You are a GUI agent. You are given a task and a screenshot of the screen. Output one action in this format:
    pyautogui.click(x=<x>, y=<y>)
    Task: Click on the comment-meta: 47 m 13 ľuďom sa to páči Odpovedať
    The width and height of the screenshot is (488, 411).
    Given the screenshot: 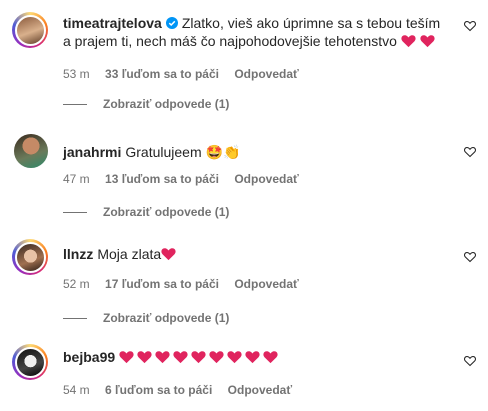 What is the action you would take?
    pyautogui.click(x=187, y=179)
    